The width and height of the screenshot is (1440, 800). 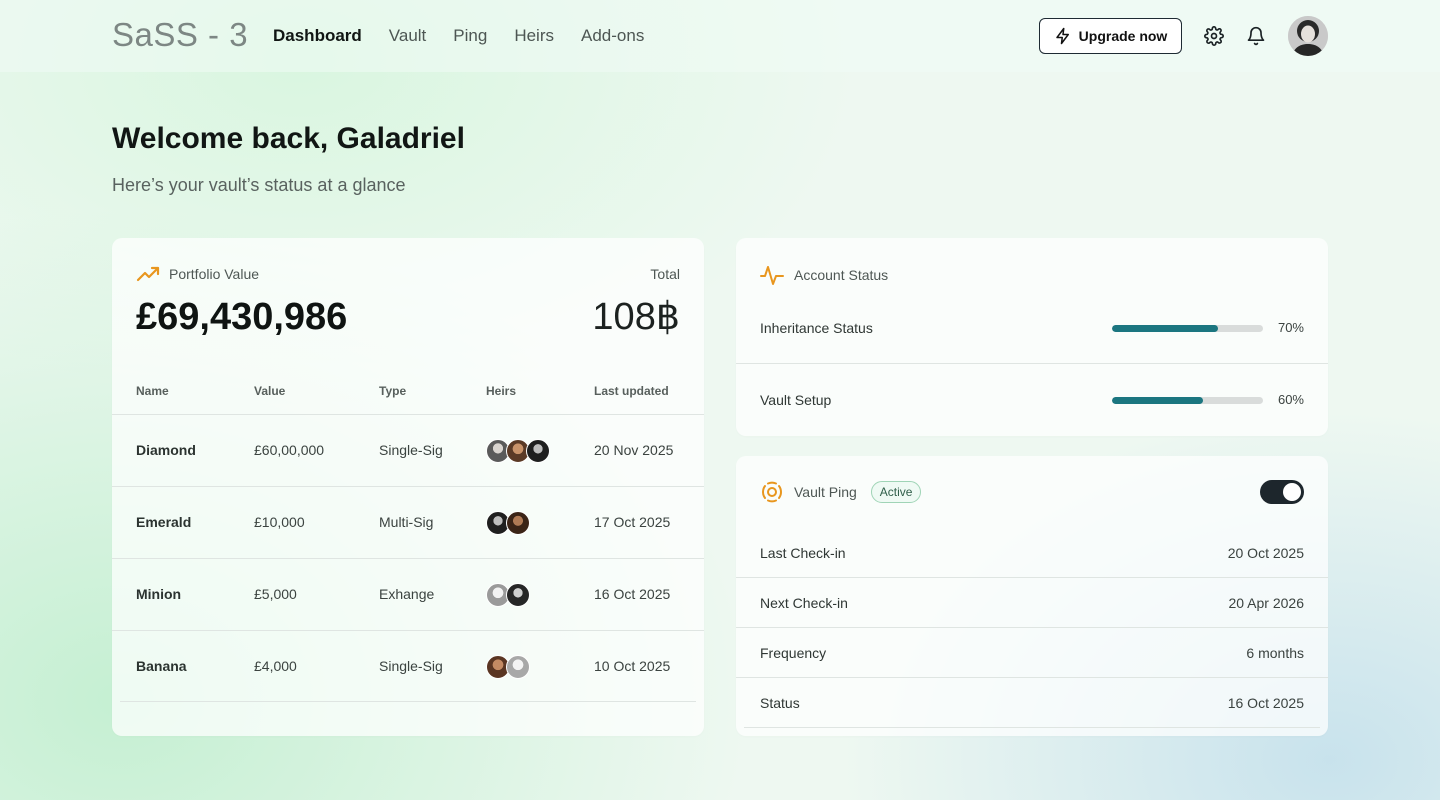 I want to click on table-row: Emerald £10,000 Multi-Sig 17 Oct 2025, so click(x=408, y=522).